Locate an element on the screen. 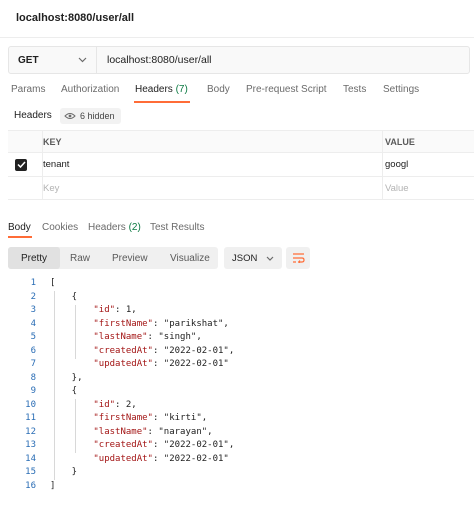 The width and height of the screenshot is (474, 506). tab-tests: Tests is located at coordinates (354, 89).